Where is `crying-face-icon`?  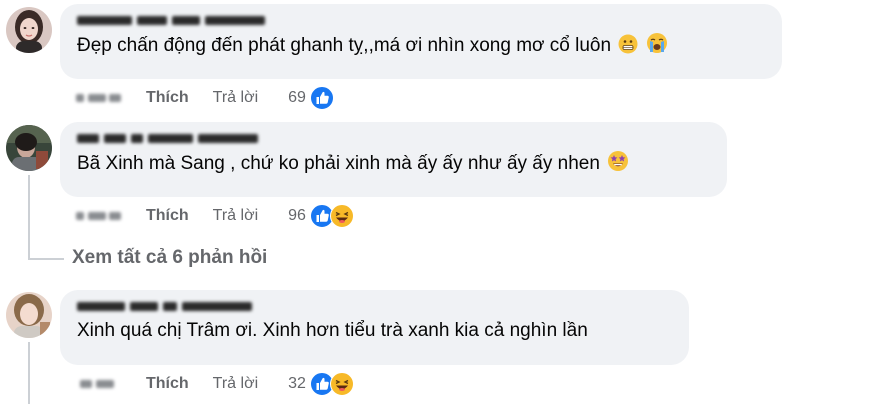
crying-face-icon is located at coordinates (657, 47).